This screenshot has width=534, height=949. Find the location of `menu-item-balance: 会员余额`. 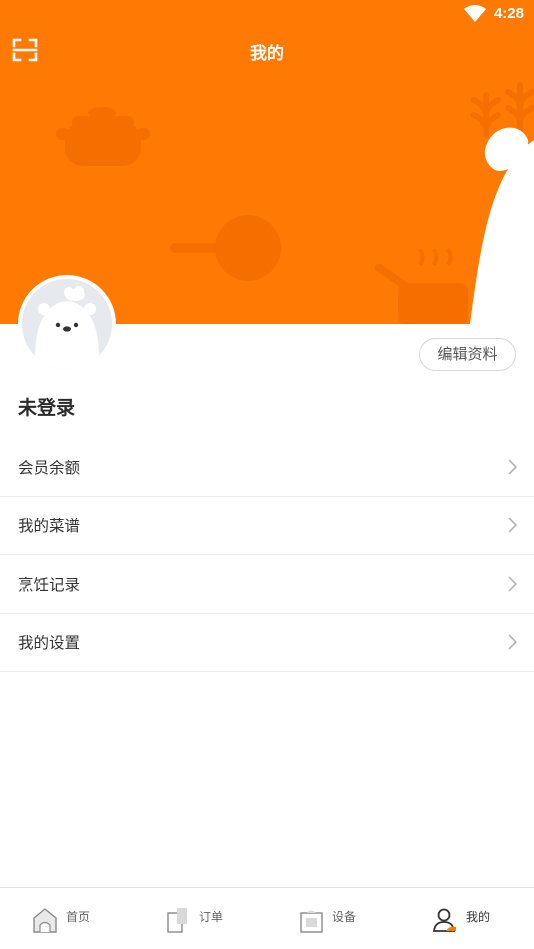

menu-item-balance: 会员余额 is located at coordinates (267, 467).